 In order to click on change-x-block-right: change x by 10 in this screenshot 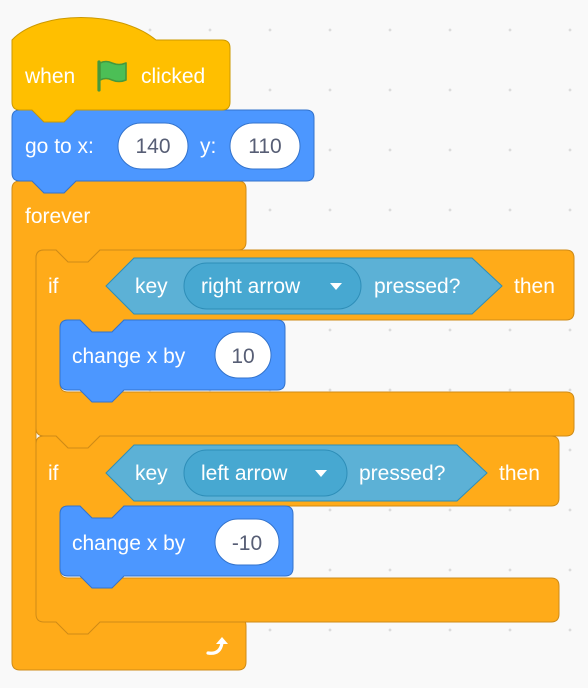, I will do `click(172, 361)`.